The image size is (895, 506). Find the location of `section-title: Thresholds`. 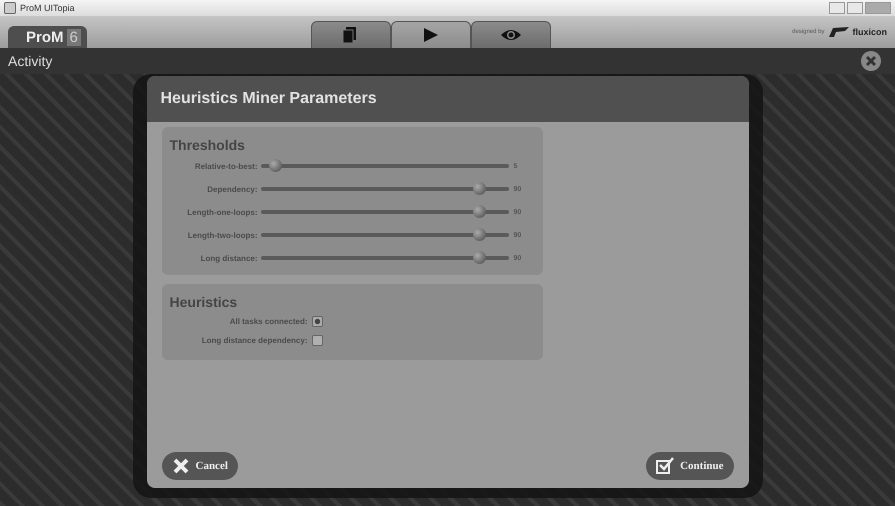

section-title: Thresholds is located at coordinates (208, 145).